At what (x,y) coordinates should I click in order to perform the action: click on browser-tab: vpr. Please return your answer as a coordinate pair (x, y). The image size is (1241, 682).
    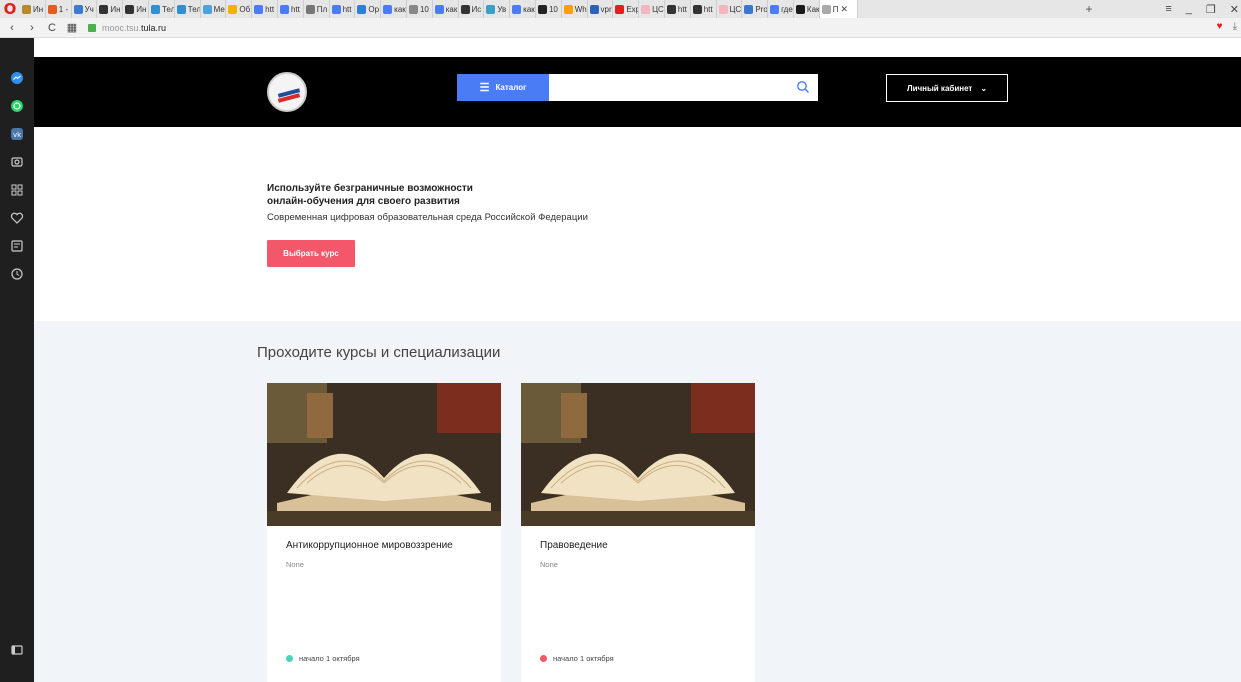
    Looking at the image, I should click on (601, 9).